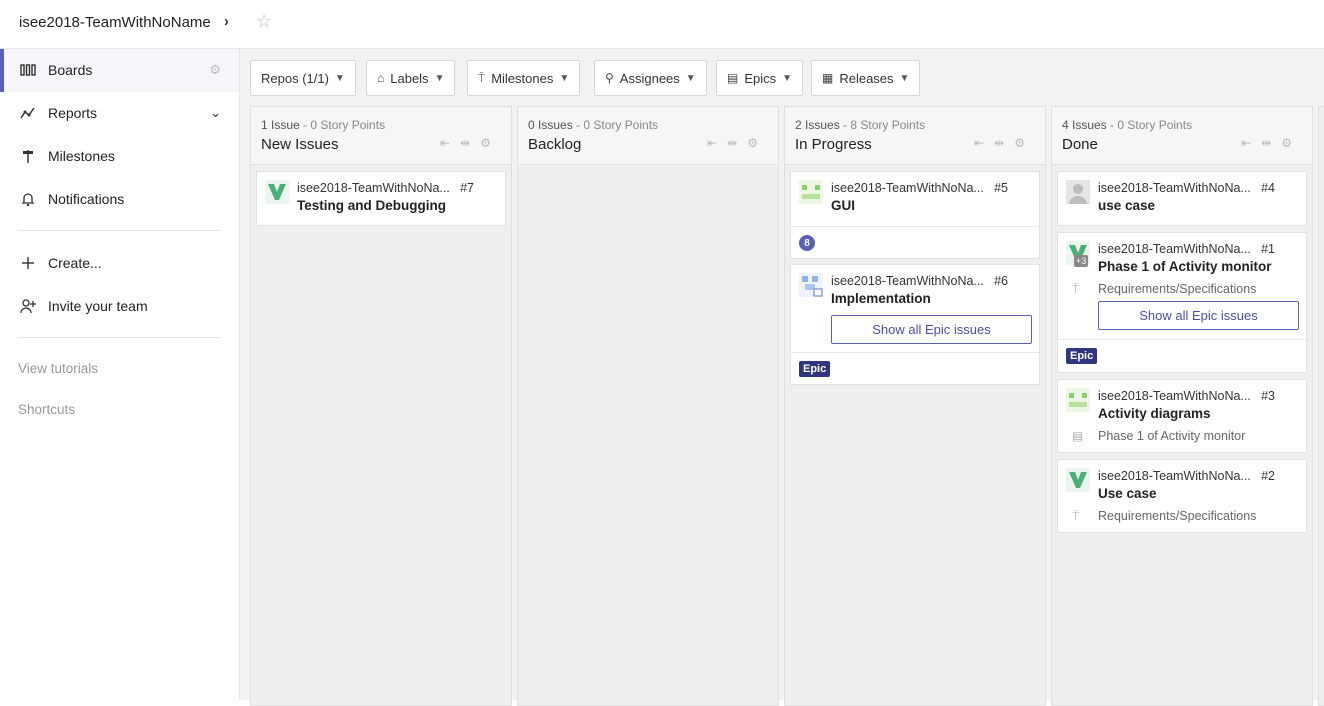  I want to click on filter-label: Labels, so click(409, 78).